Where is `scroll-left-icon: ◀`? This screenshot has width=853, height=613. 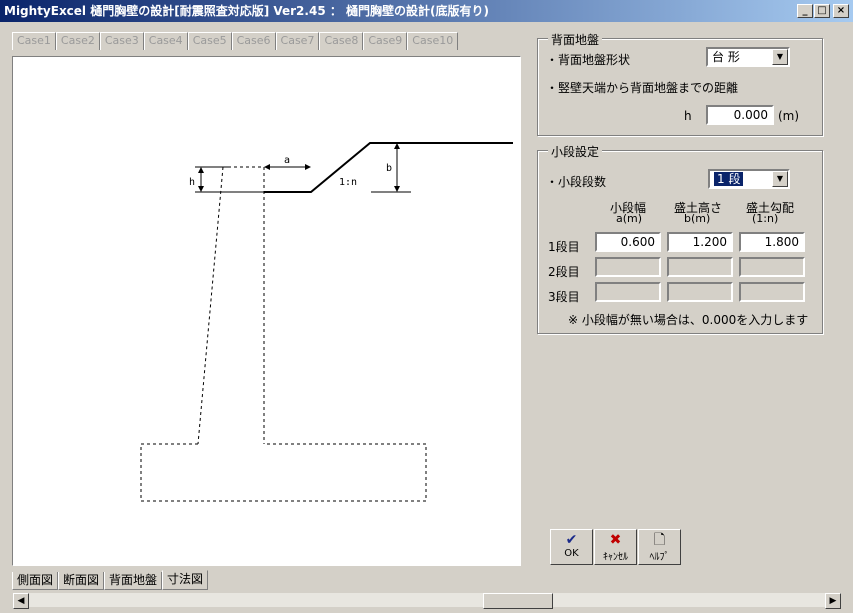 scroll-left-icon: ◀ is located at coordinates (21, 601).